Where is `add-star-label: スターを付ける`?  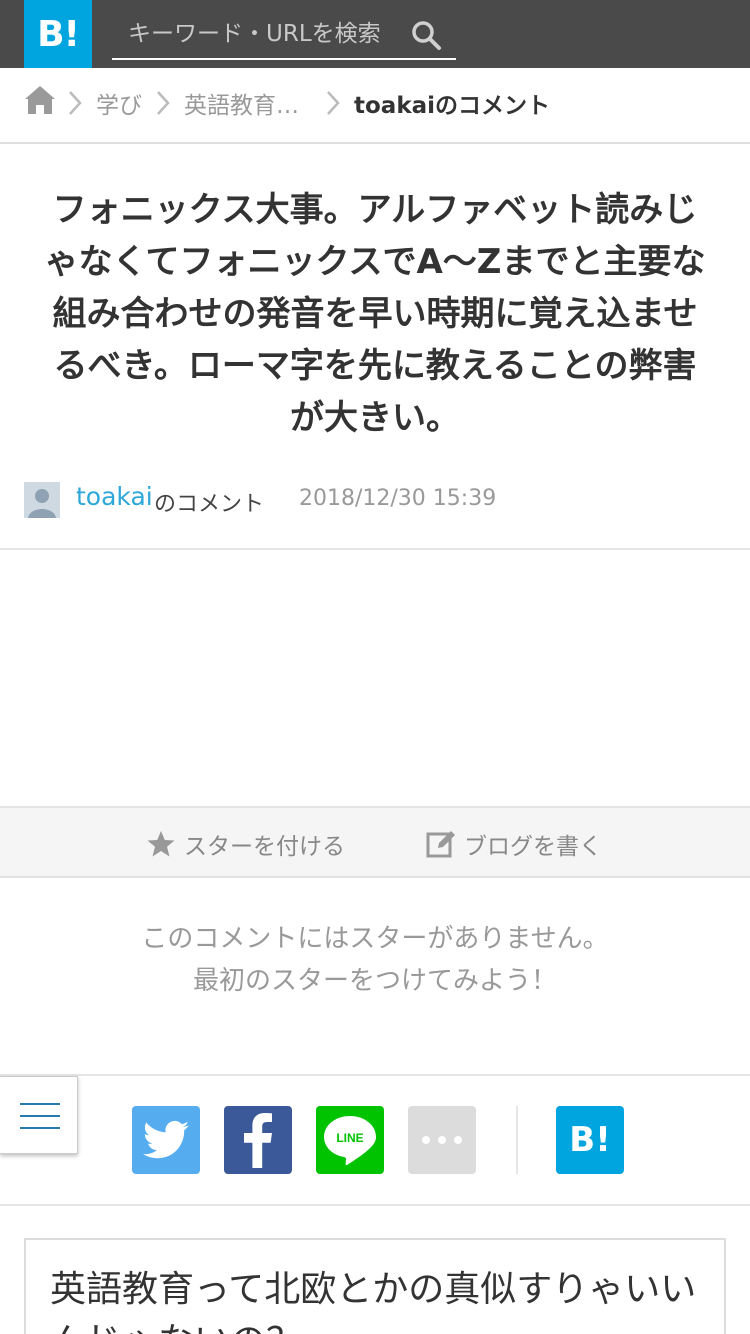
add-star-label: スターを付ける is located at coordinates (264, 847).